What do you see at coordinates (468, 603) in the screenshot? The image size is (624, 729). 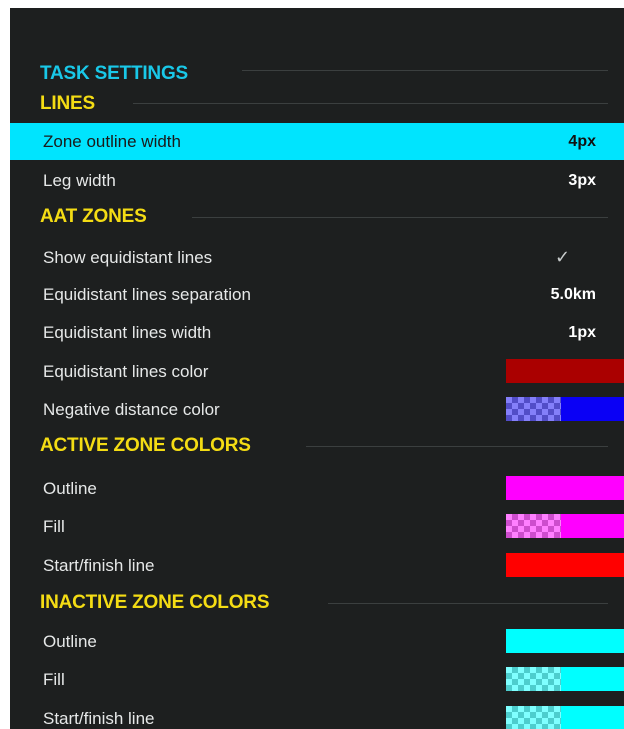 I see `inactive-zone-colors-divider` at bounding box center [468, 603].